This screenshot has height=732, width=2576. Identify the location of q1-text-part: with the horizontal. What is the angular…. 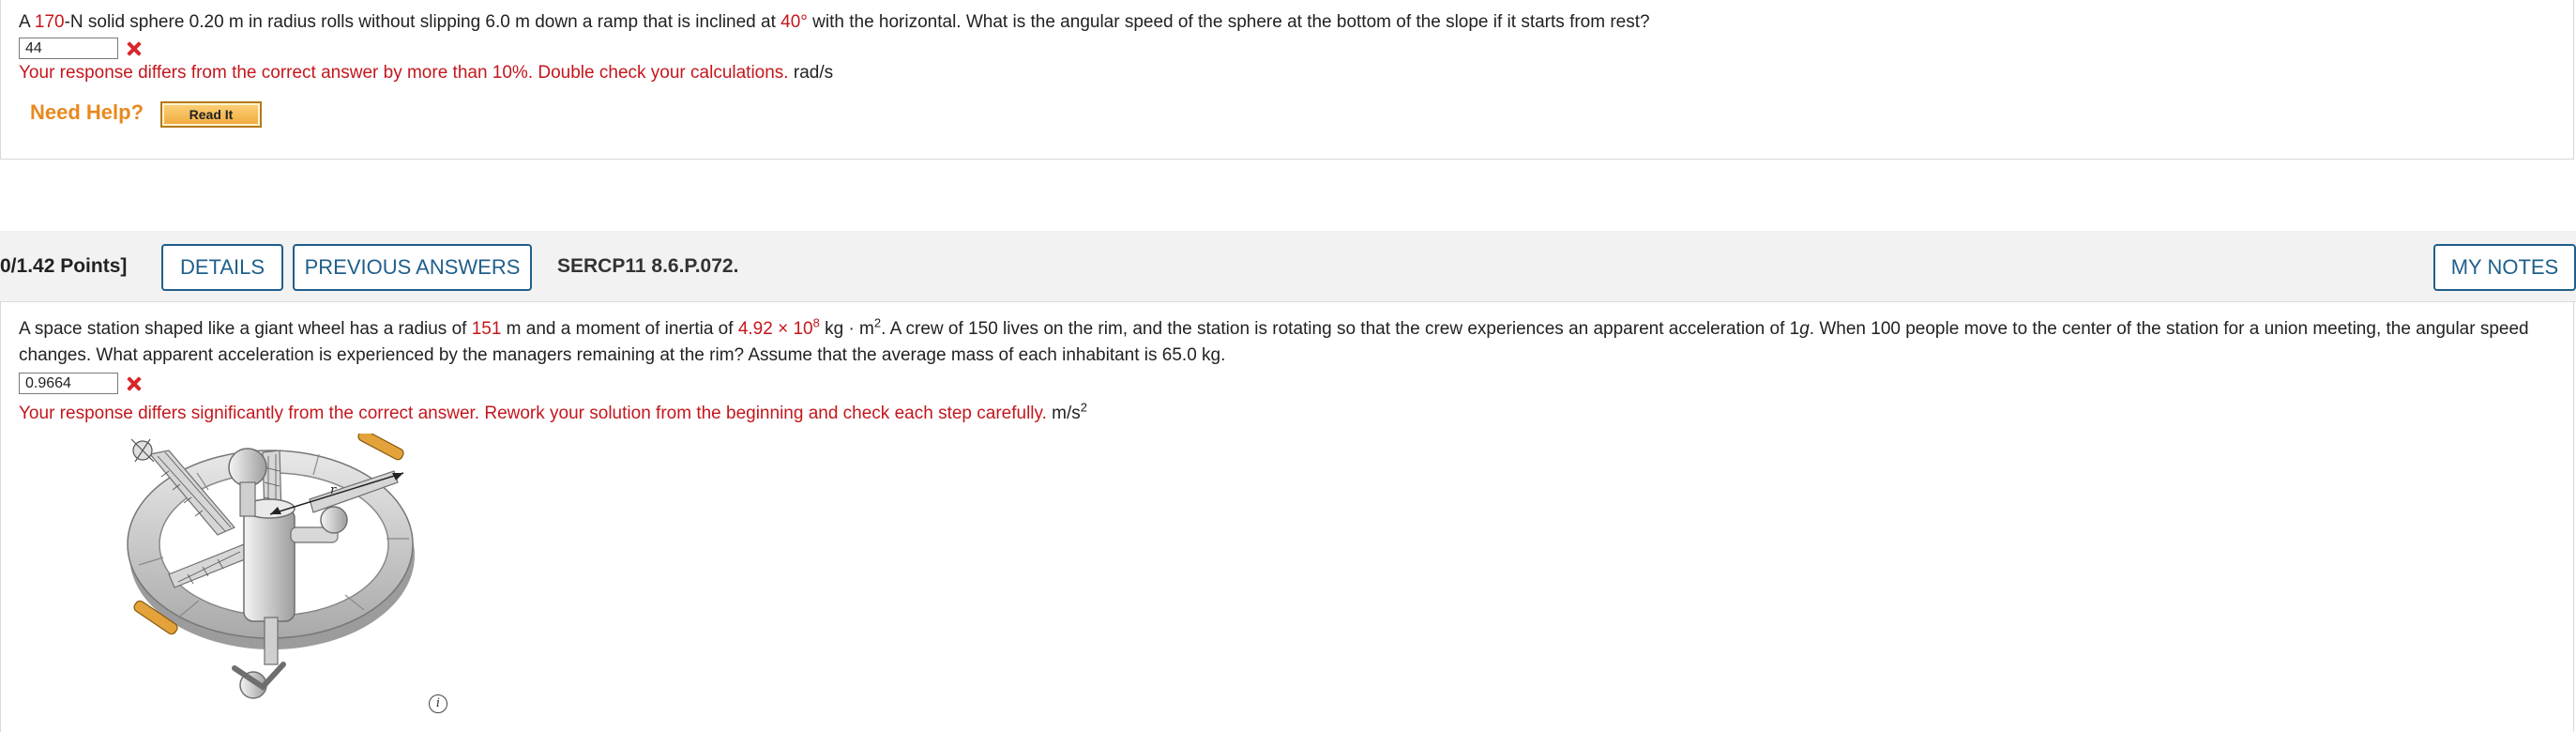
(1228, 22).